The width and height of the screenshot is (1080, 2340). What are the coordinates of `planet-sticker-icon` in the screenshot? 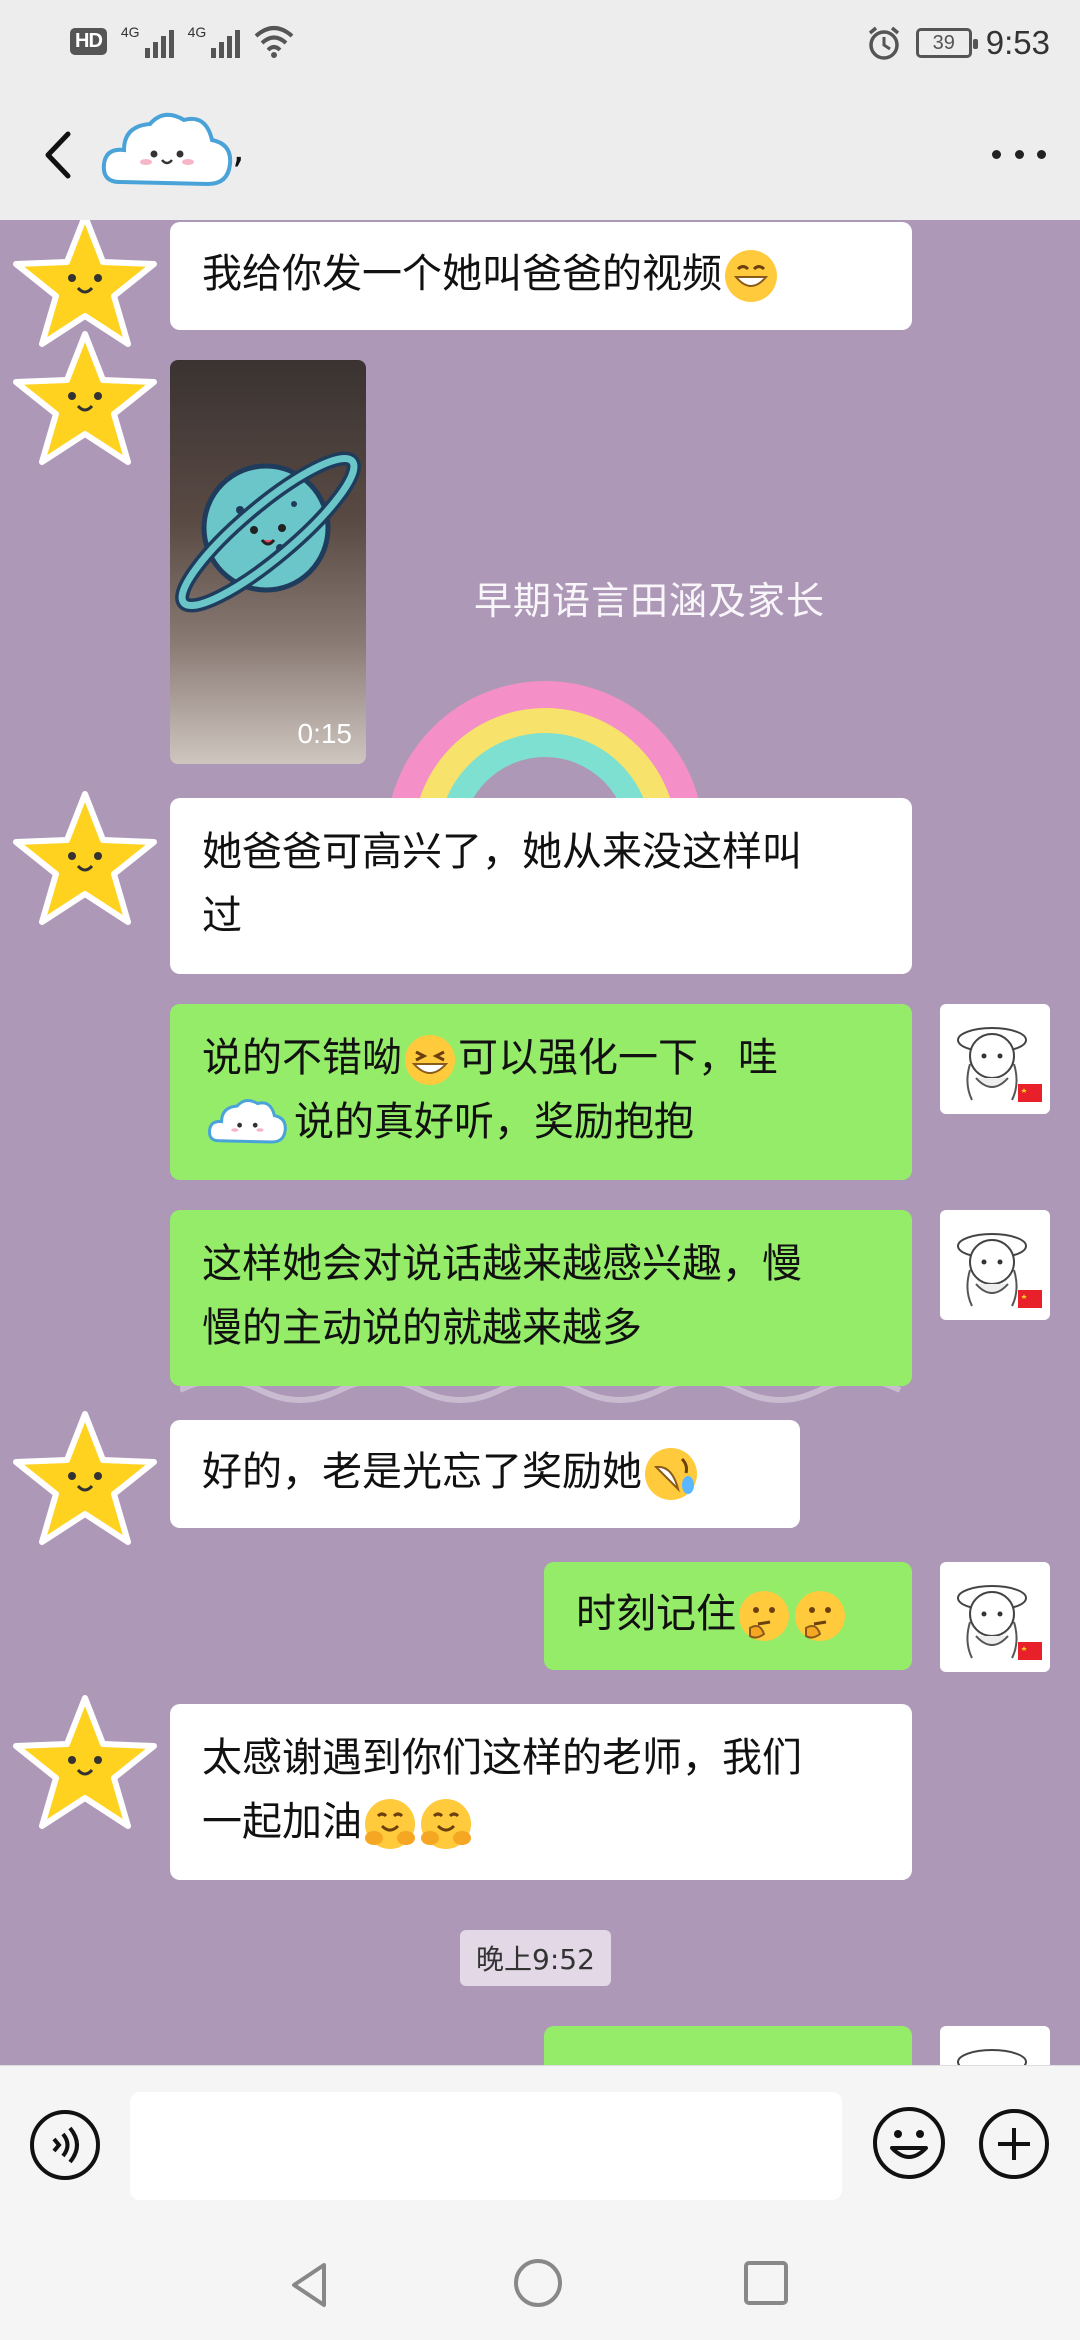 It's located at (268, 532).